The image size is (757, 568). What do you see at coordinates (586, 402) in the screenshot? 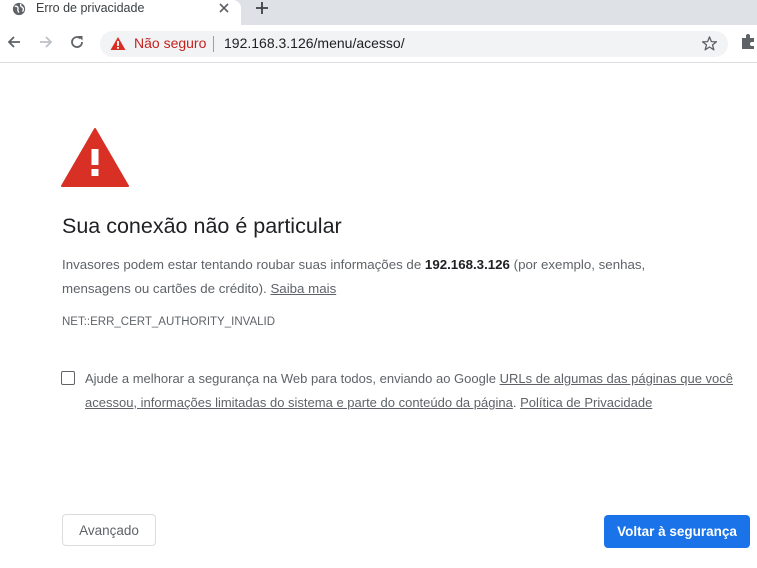
I see `privacy-policy-link: Política de Privacidade` at bounding box center [586, 402].